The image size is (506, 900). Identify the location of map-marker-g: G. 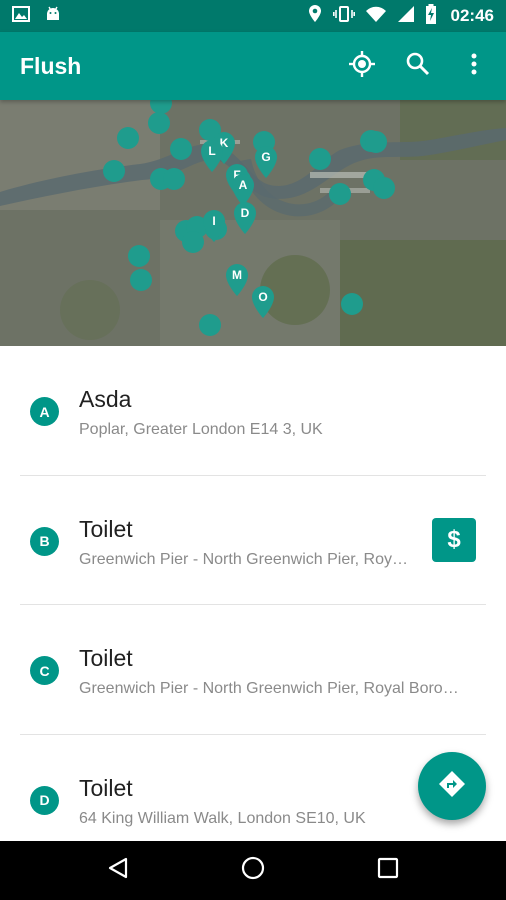
(266, 162).